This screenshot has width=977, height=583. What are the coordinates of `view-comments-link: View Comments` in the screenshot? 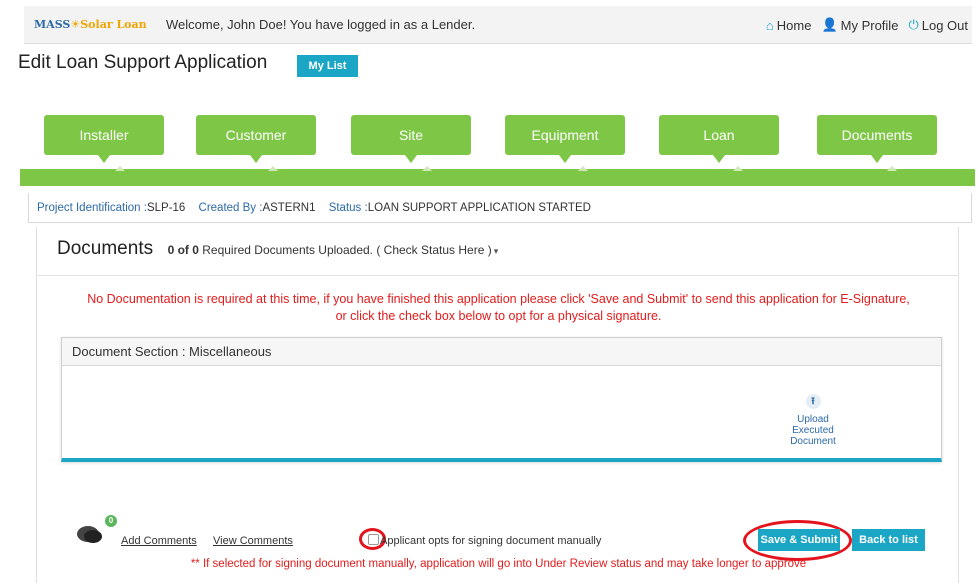 It's located at (253, 541).